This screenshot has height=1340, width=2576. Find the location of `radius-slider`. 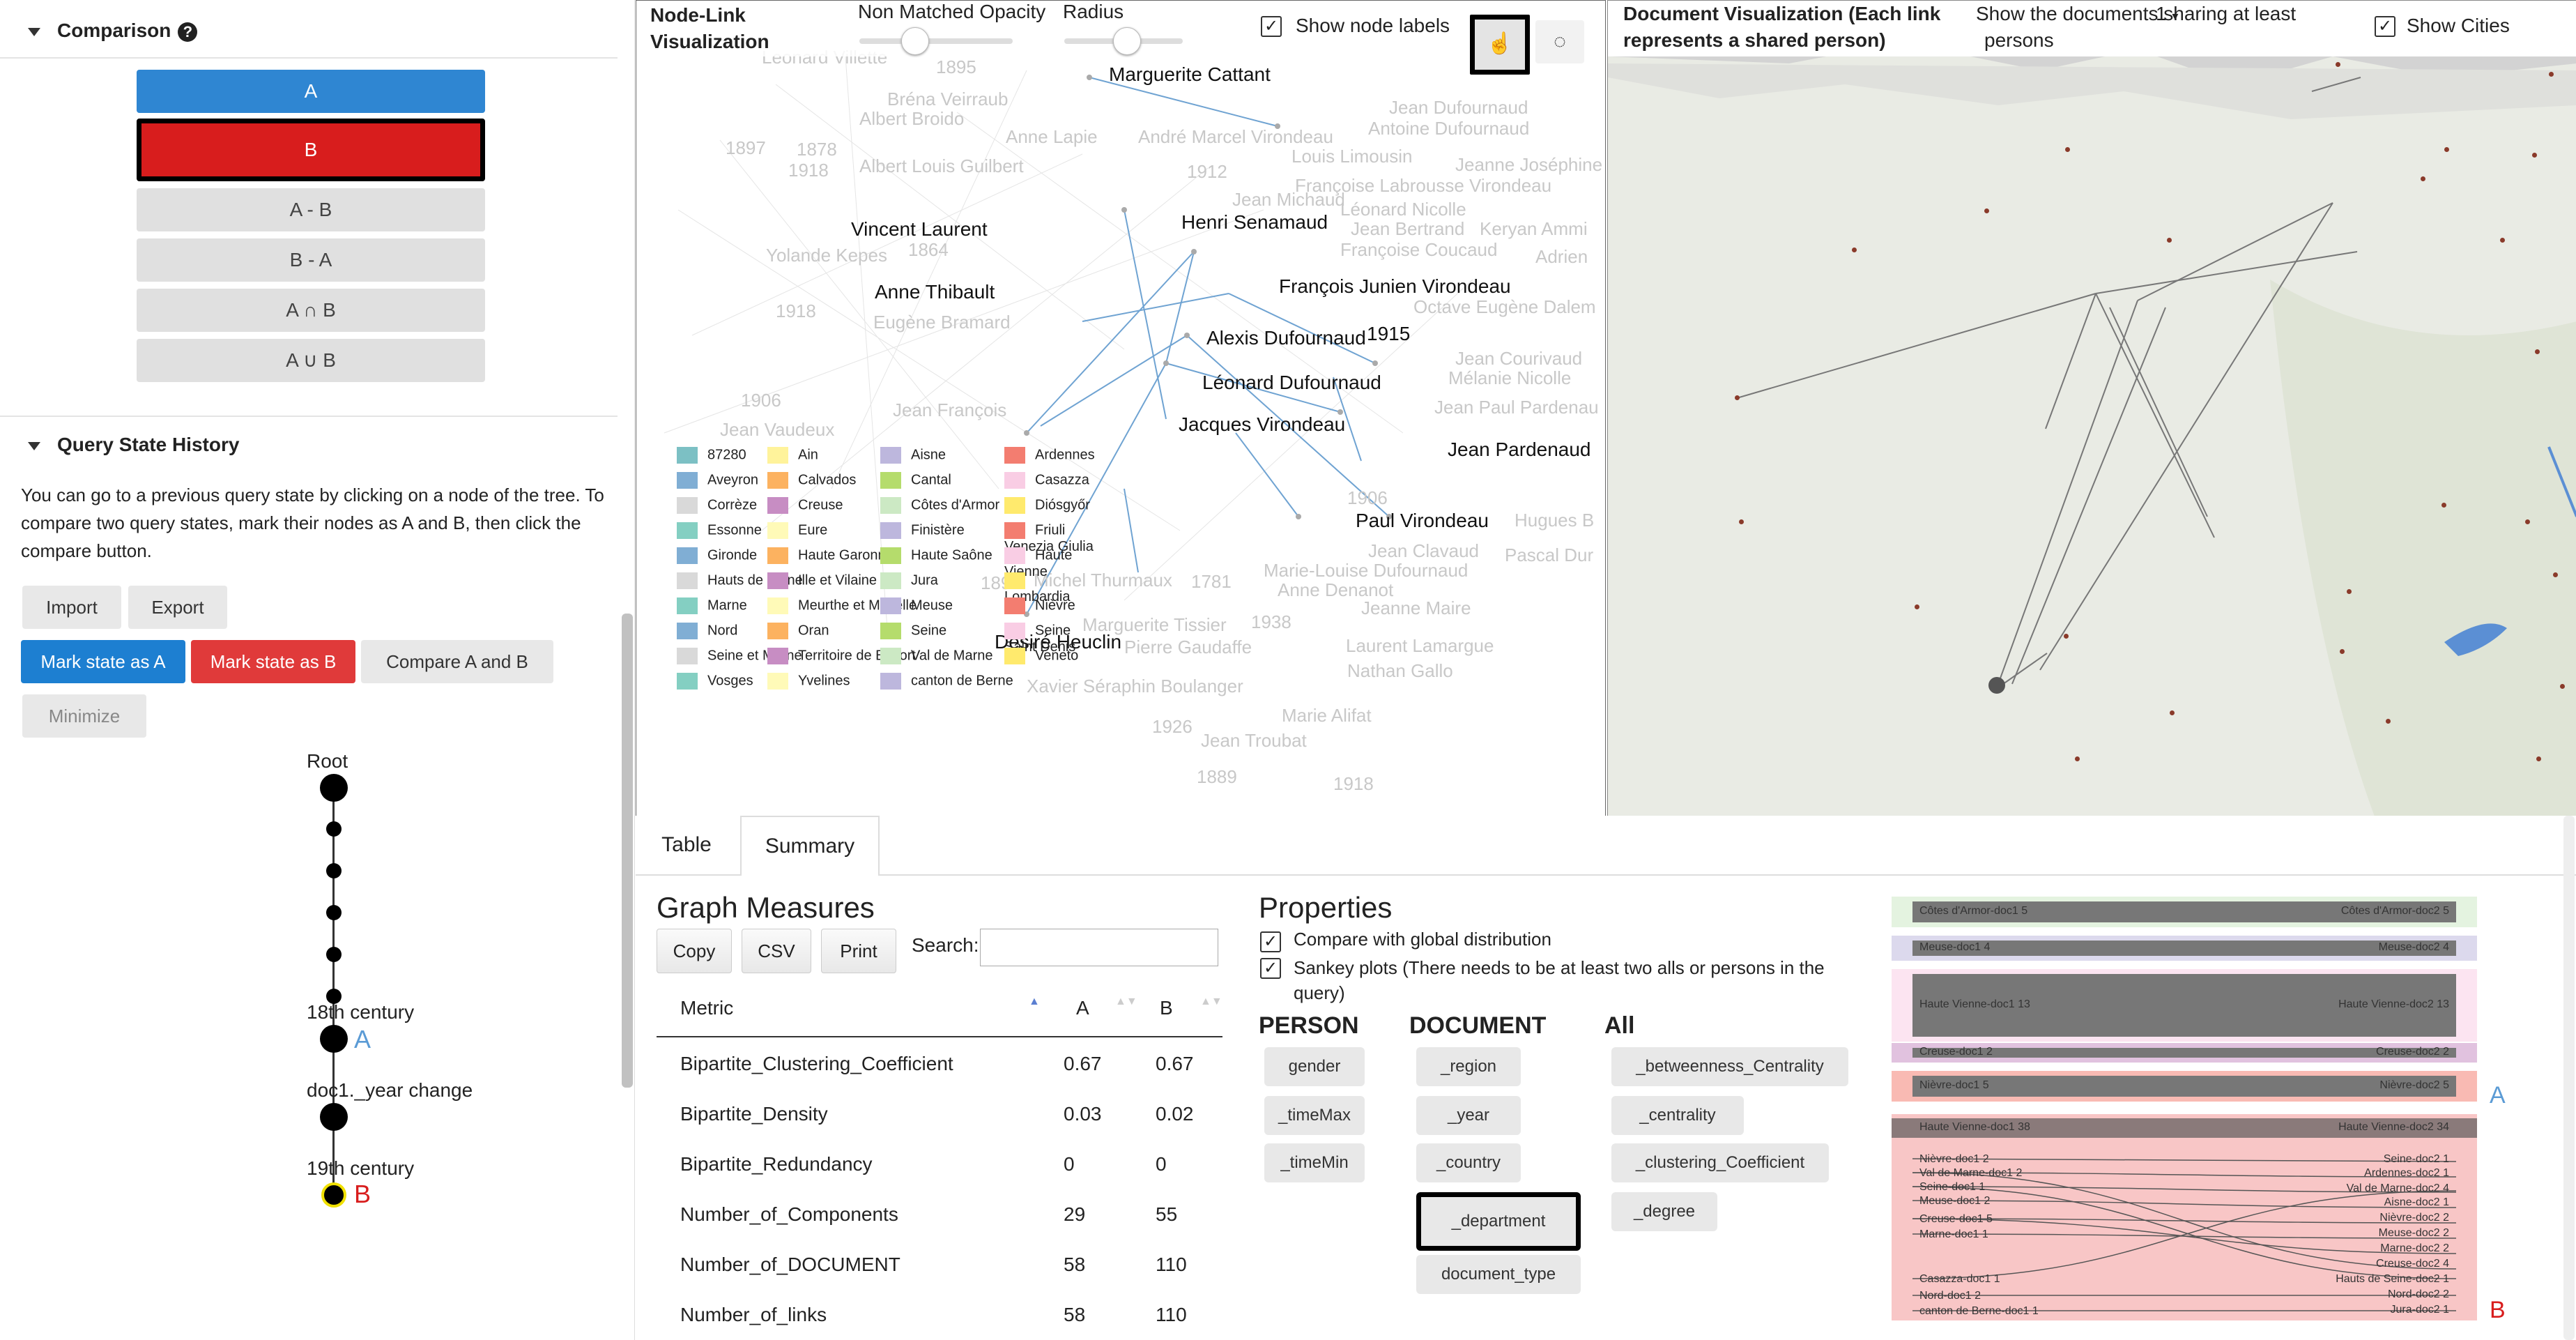

radius-slider is located at coordinates (1123, 41).